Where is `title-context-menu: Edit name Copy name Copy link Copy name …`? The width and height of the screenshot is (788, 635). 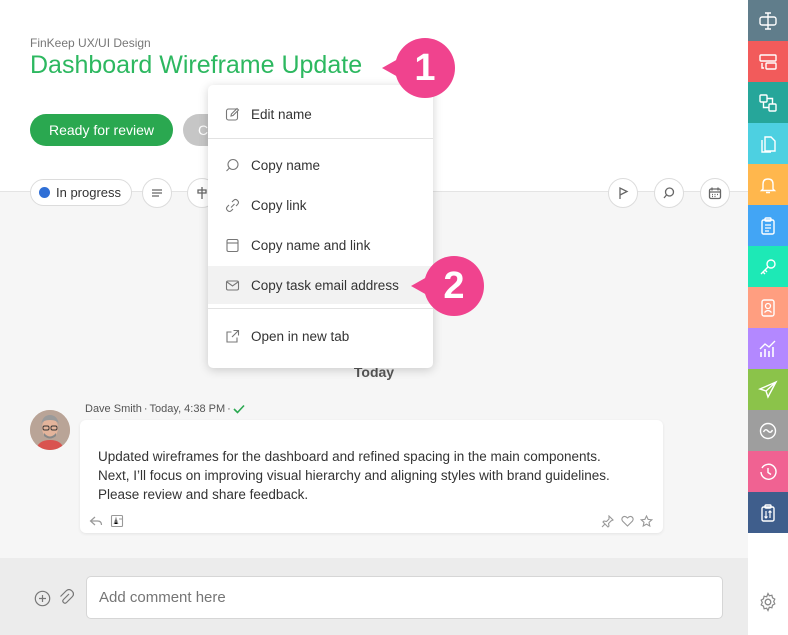
title-context-menu: Edit name Copy name Copy link Copy name … is located at coordinates (320, 226).